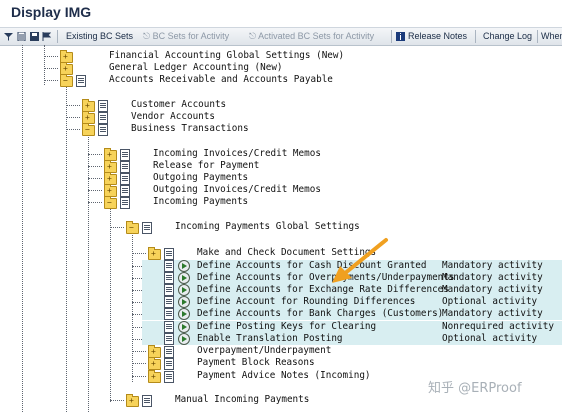 This screenshot has height=412, width=562. Describe the element at coordinates (286, 327) in the screenshot. I see `activity-node: Define Posting Keys for Clearing` at that location.